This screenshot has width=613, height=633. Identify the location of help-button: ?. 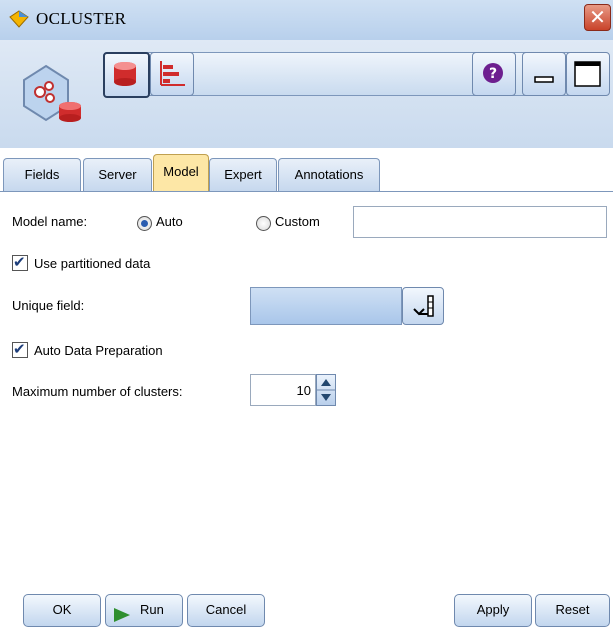
(494, 74).